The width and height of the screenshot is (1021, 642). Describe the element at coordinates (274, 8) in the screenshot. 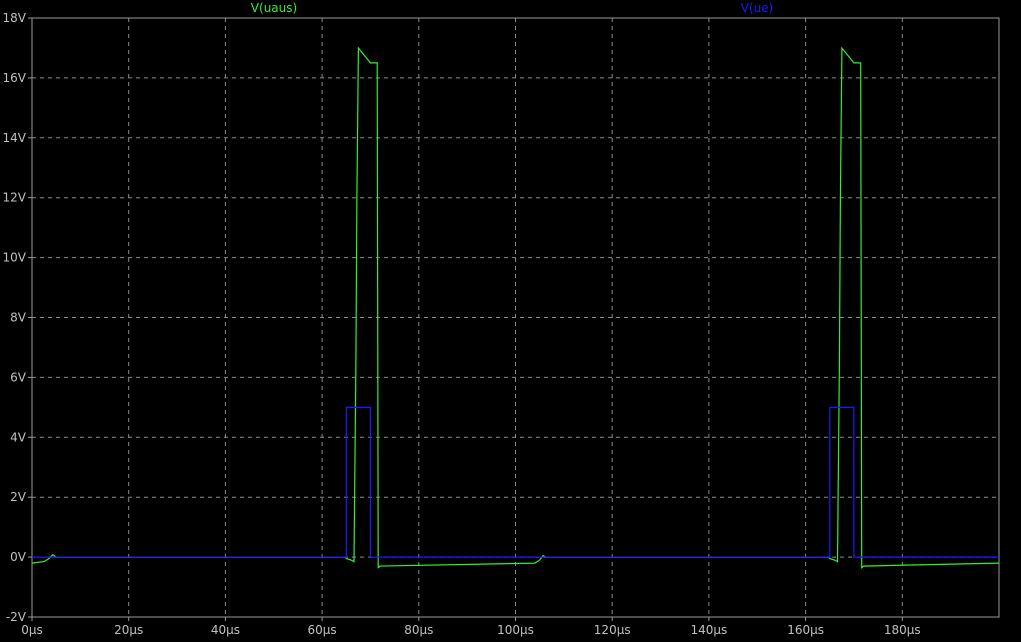

I see `legend-label-uaus: V(uaus)` at that location.